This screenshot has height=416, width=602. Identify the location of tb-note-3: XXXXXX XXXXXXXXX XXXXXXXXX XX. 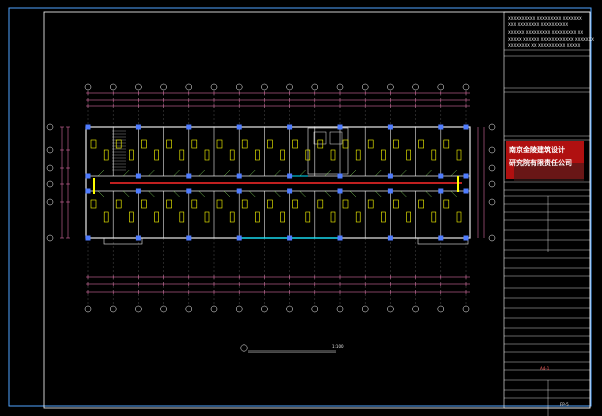
(546, 32).